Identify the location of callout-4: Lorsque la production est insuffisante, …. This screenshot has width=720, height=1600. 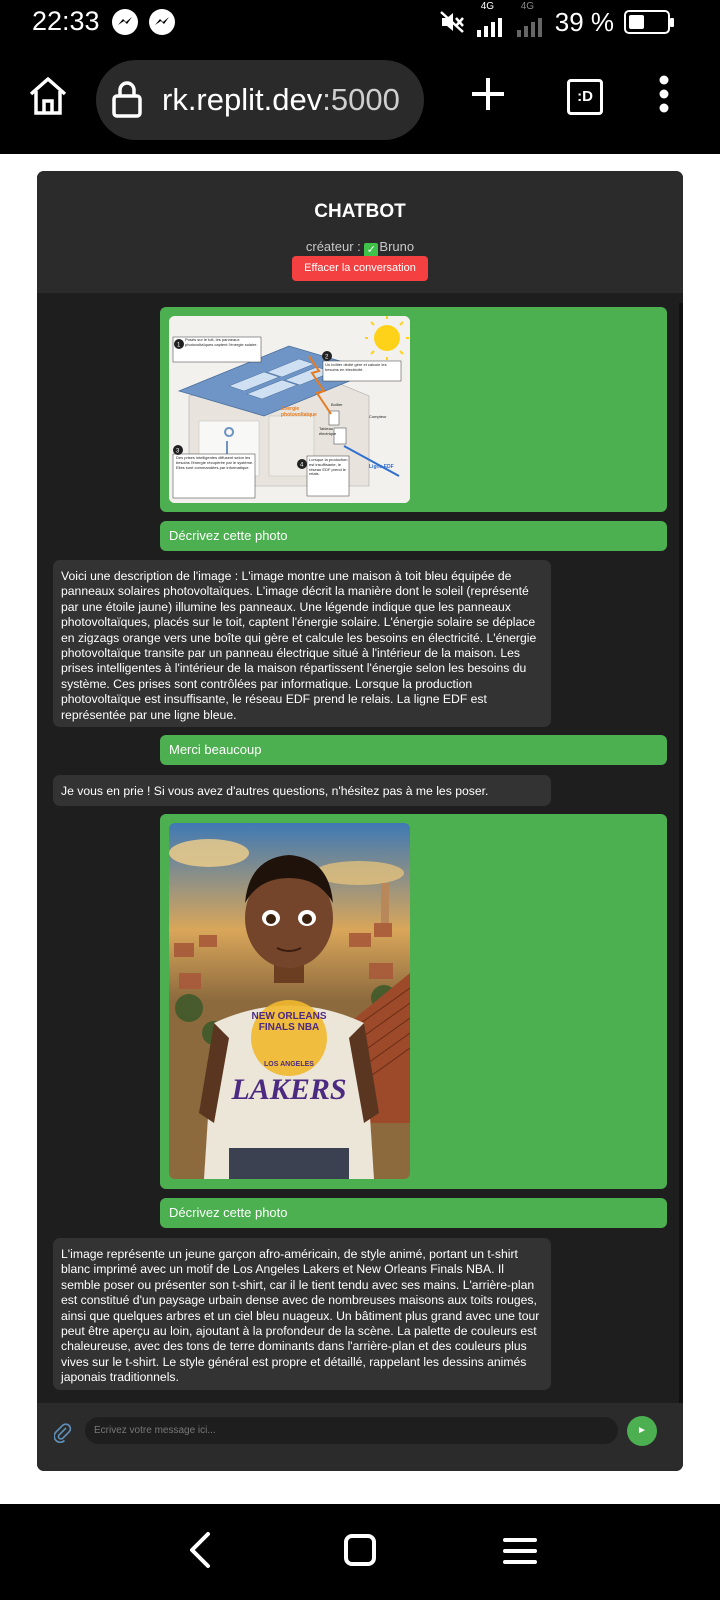
(328, 467).